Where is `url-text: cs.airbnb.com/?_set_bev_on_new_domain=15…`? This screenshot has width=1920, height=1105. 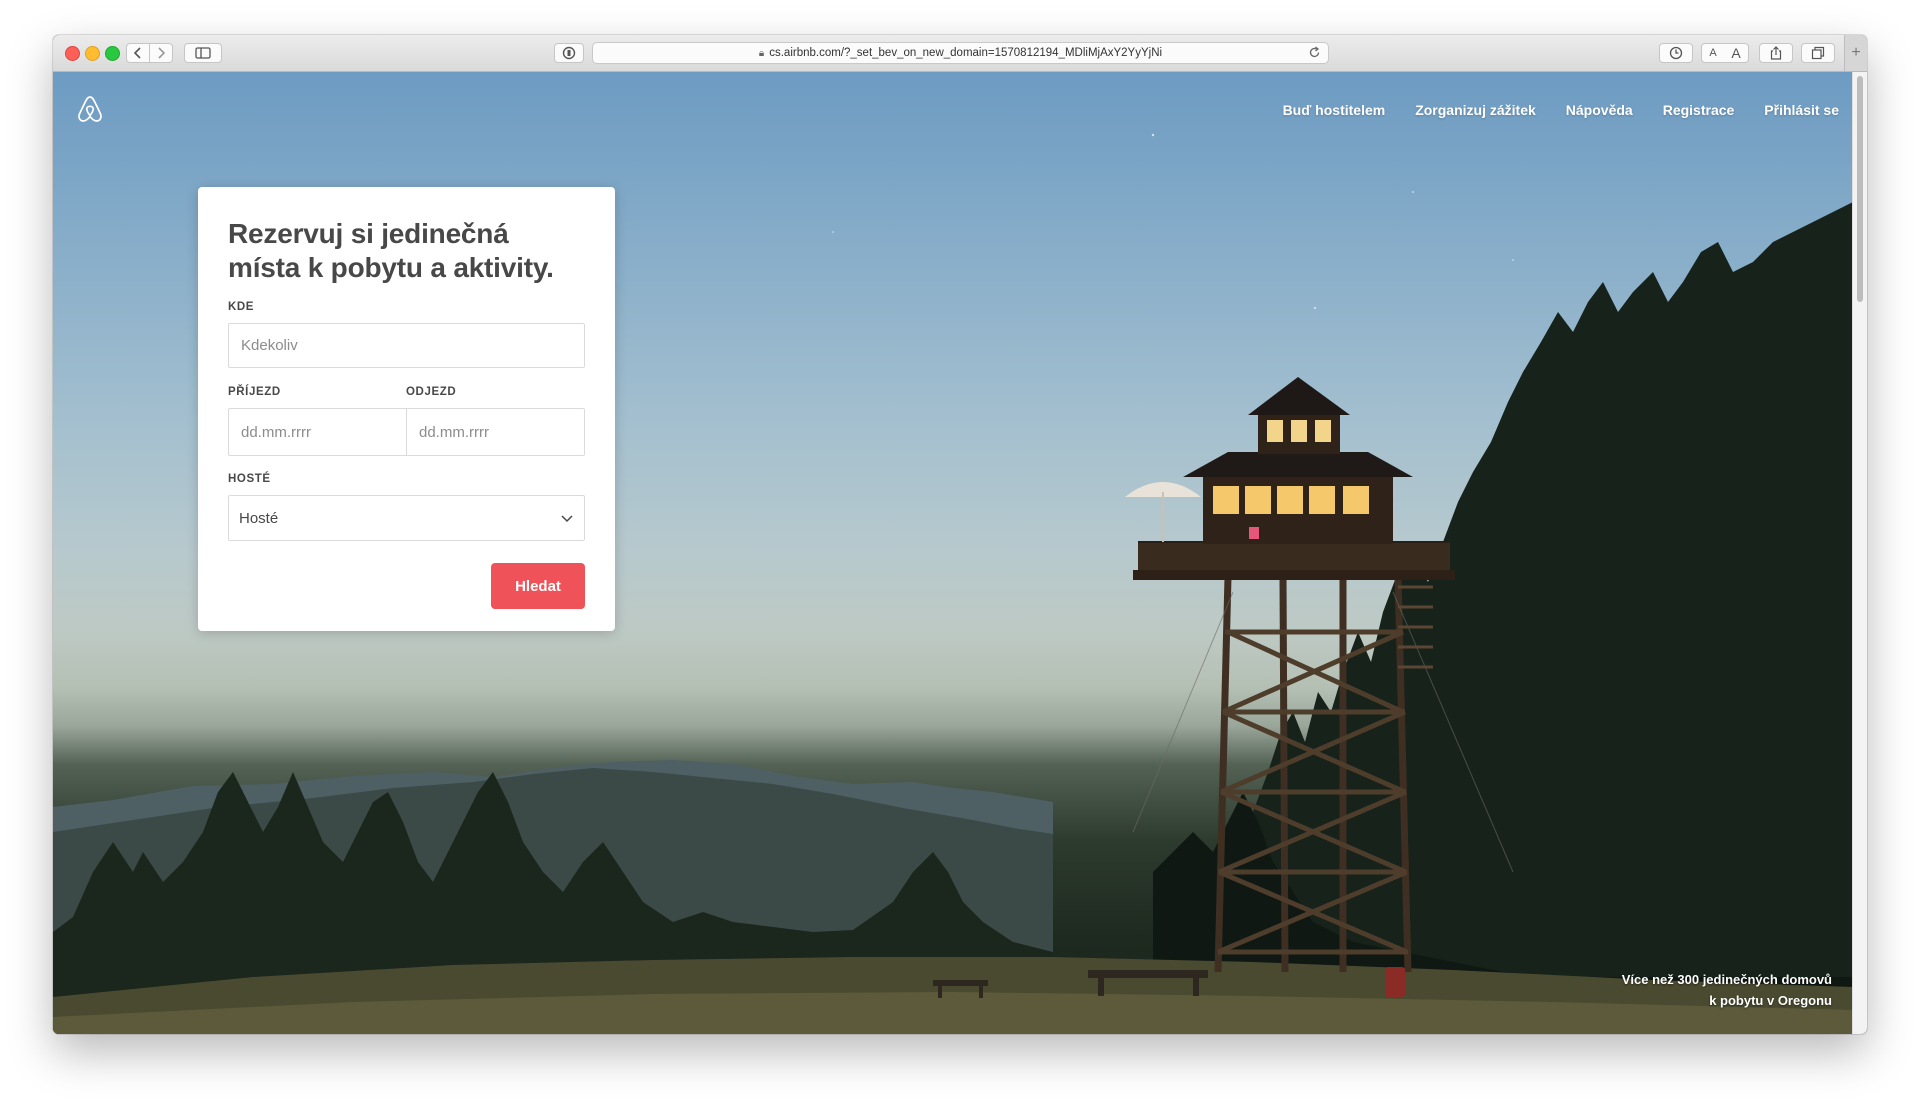
url-text: cs.airbnb.com/?_set_bev_on_new_domain=15… is located at coordinates (966, 53).